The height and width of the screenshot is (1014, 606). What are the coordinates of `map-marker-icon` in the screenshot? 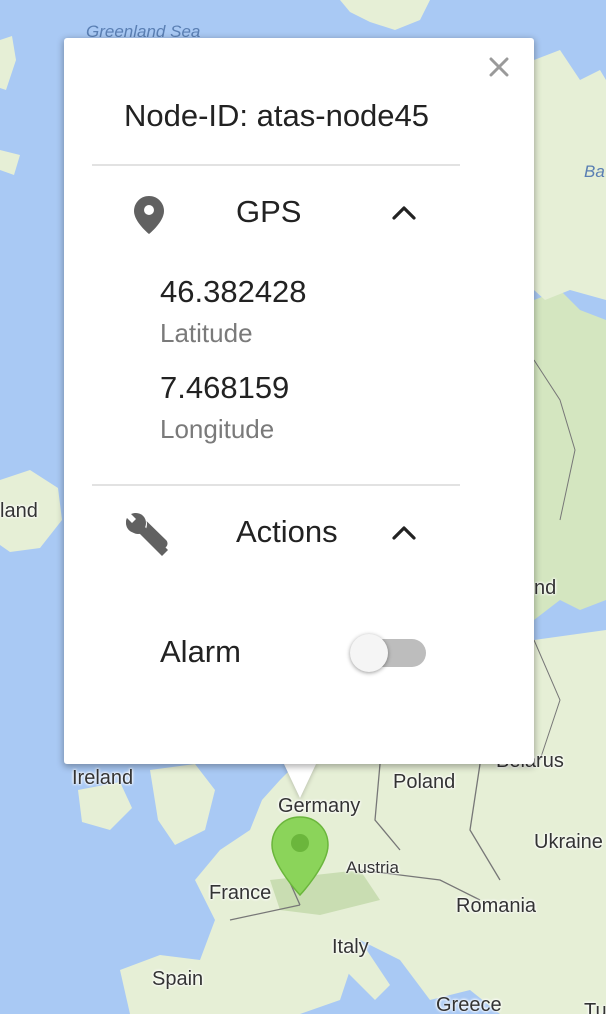 It's located at (300, 856).